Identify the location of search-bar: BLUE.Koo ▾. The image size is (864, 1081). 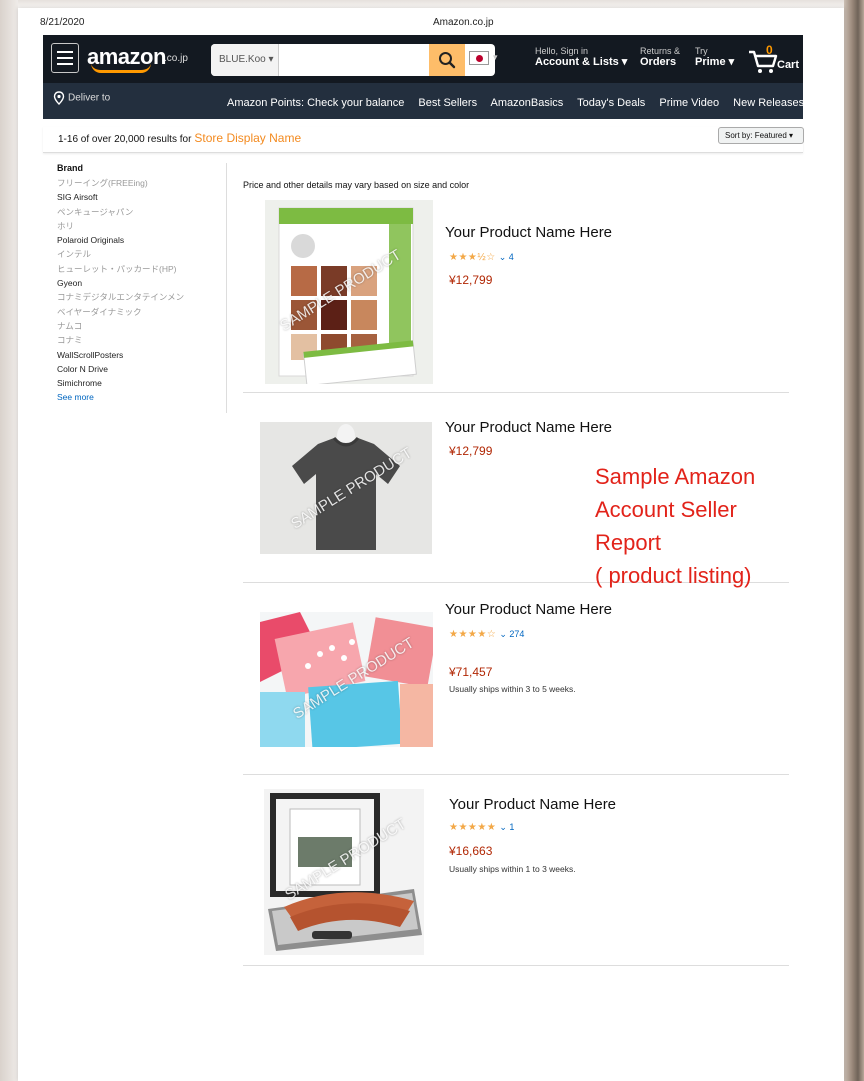
(353, 60).